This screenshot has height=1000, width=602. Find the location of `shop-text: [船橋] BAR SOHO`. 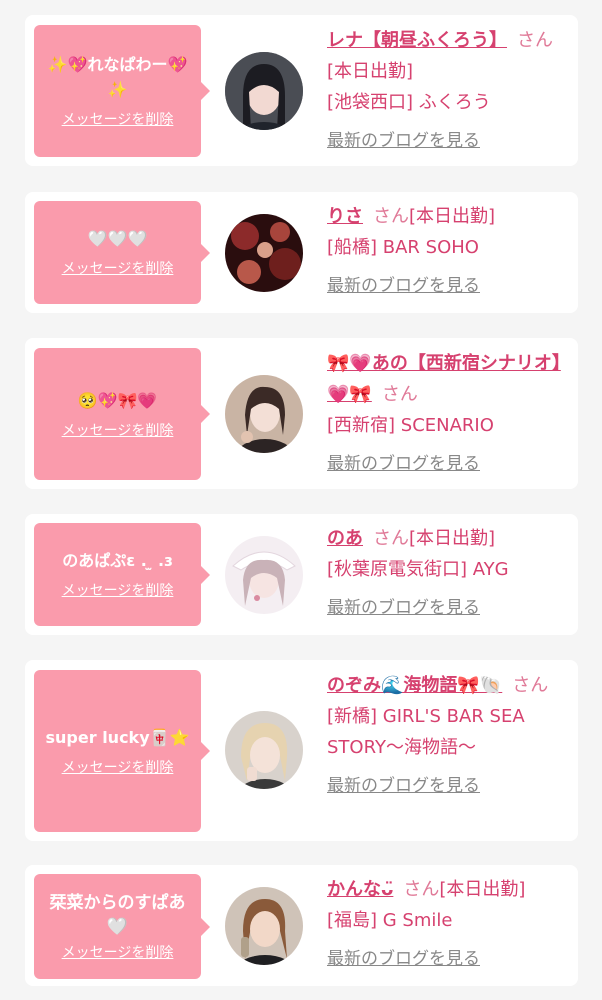

shop-text: [船橋] BAR SOHO is located at coordinates (403, 247).